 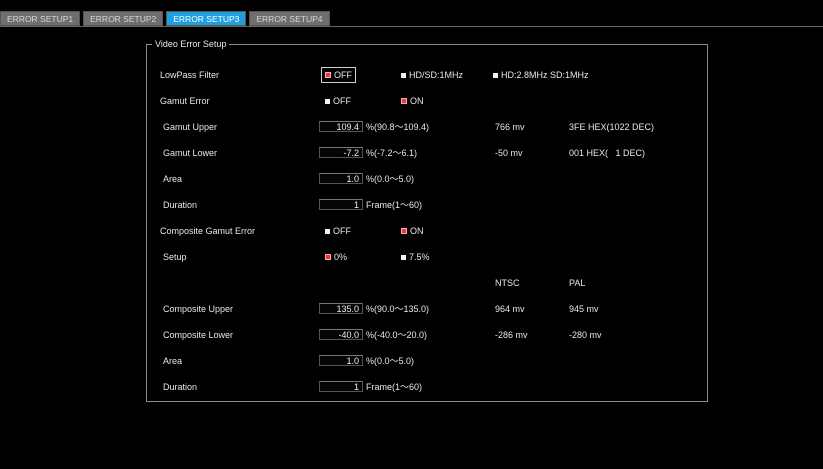 What do you see at coordinates (511, 335) in the screenshot?
I see `composite-lower-ntsc: -286 mv` at bounding box center [511, 335].